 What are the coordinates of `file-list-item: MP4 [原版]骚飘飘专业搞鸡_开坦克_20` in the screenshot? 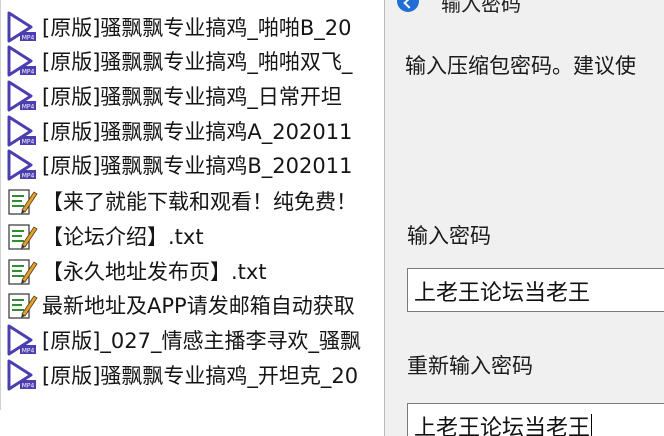 It's located at (192, 375).